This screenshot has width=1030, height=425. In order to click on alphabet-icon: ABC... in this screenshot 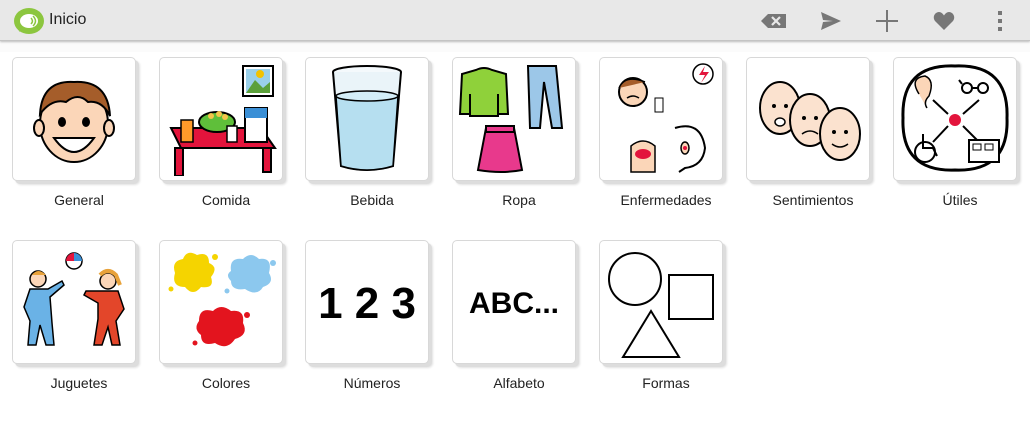, I will do `click(514, 303)`.